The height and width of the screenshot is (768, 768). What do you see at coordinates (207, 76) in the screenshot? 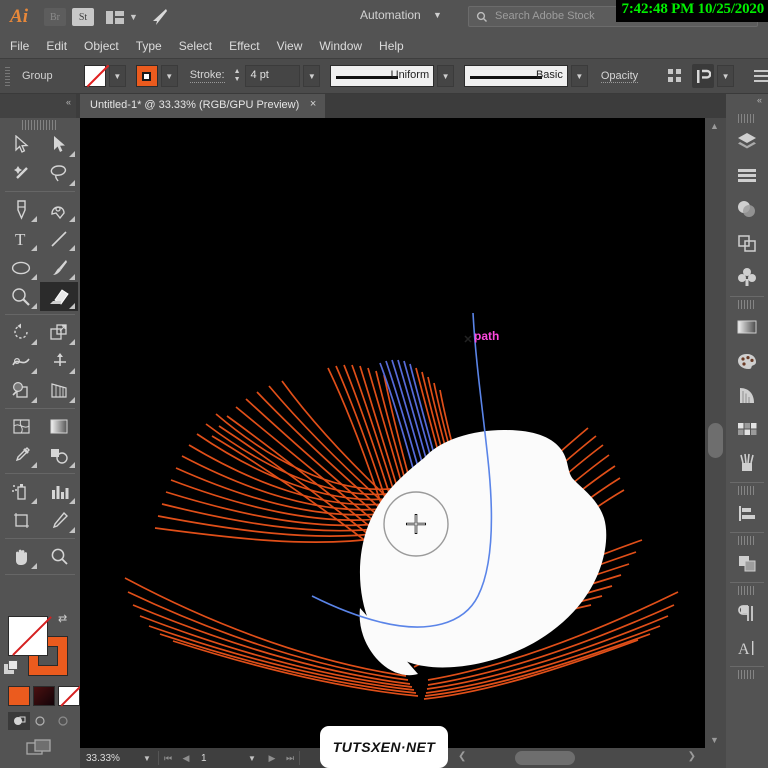
I see `stroke-weight-label: Stroke:` at bounding box center [207, 76].